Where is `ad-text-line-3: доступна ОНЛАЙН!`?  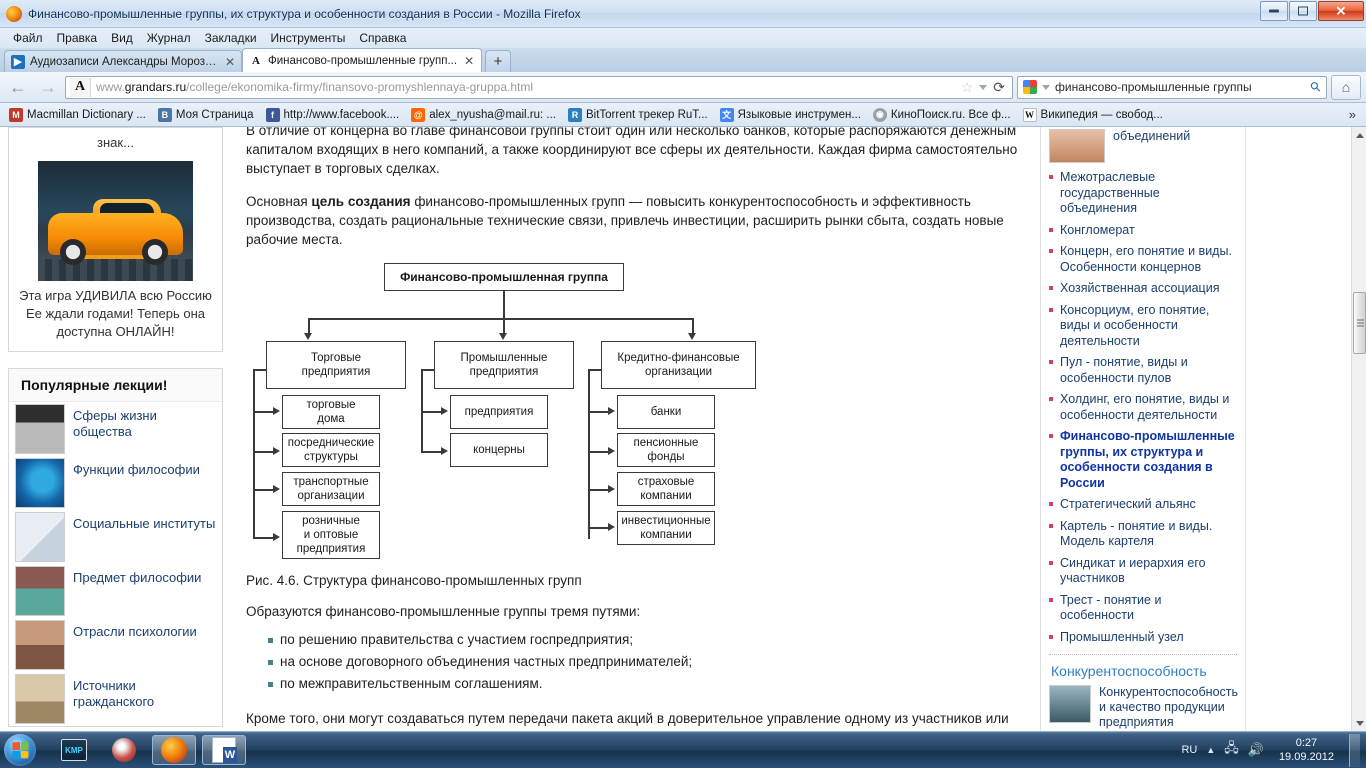
ad-text-line-3: доступна ОНЛАЙН! is located at coordinates (115, 331).